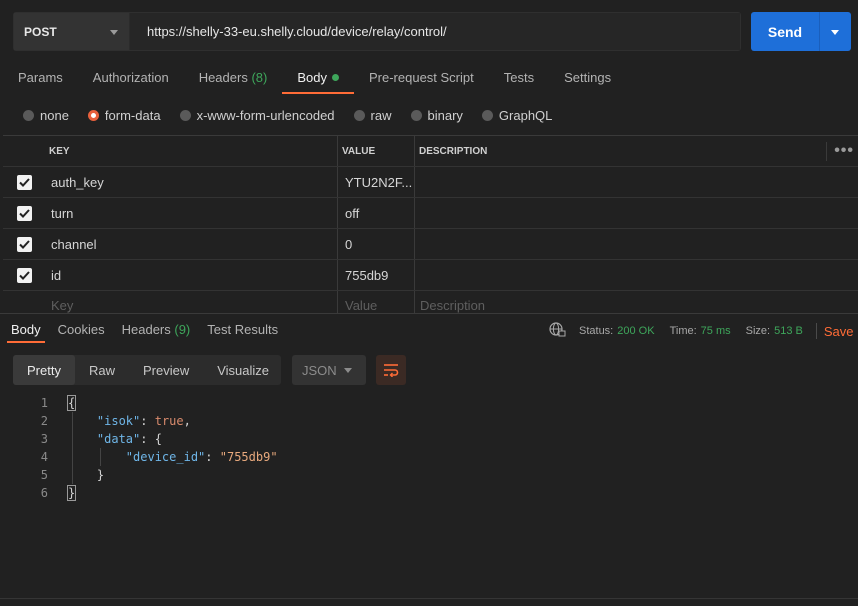 The width and height of the screenshot is (858, 606). Describe the element at coordinates (191, 275) in the screenshot. I see `key-cell: id` at that location.